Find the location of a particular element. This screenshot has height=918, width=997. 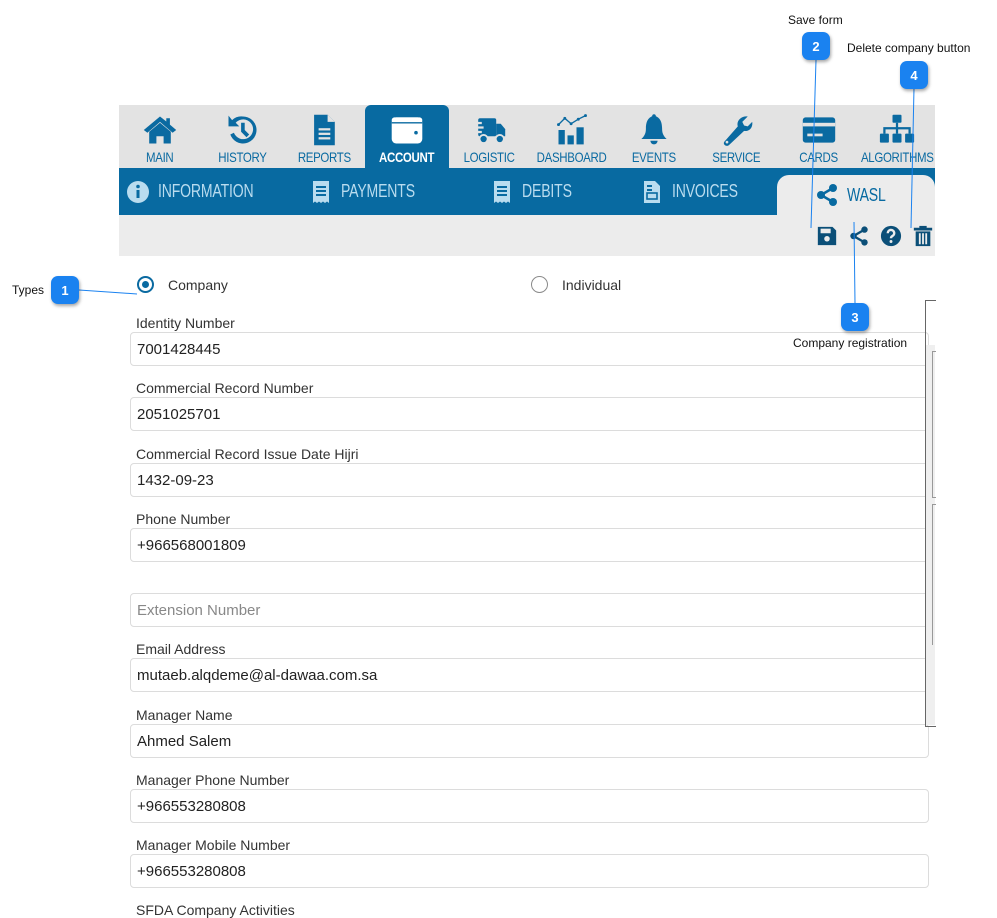

truck-icon is located at coordinates (489, 131).